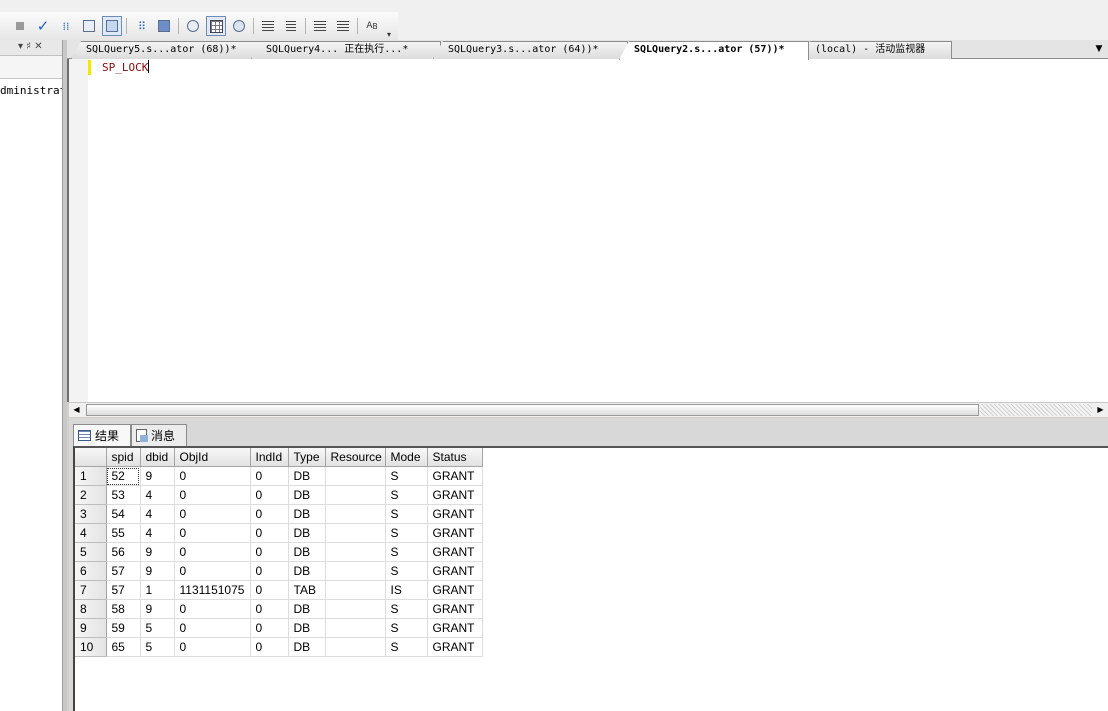 The height and width of the screenshot is (711, 1108). Describe the element at coordinates (346, 50) in the screenshot. I see `tab-sqlquery4: SQLQuery4... 正在执行...*` at that location.